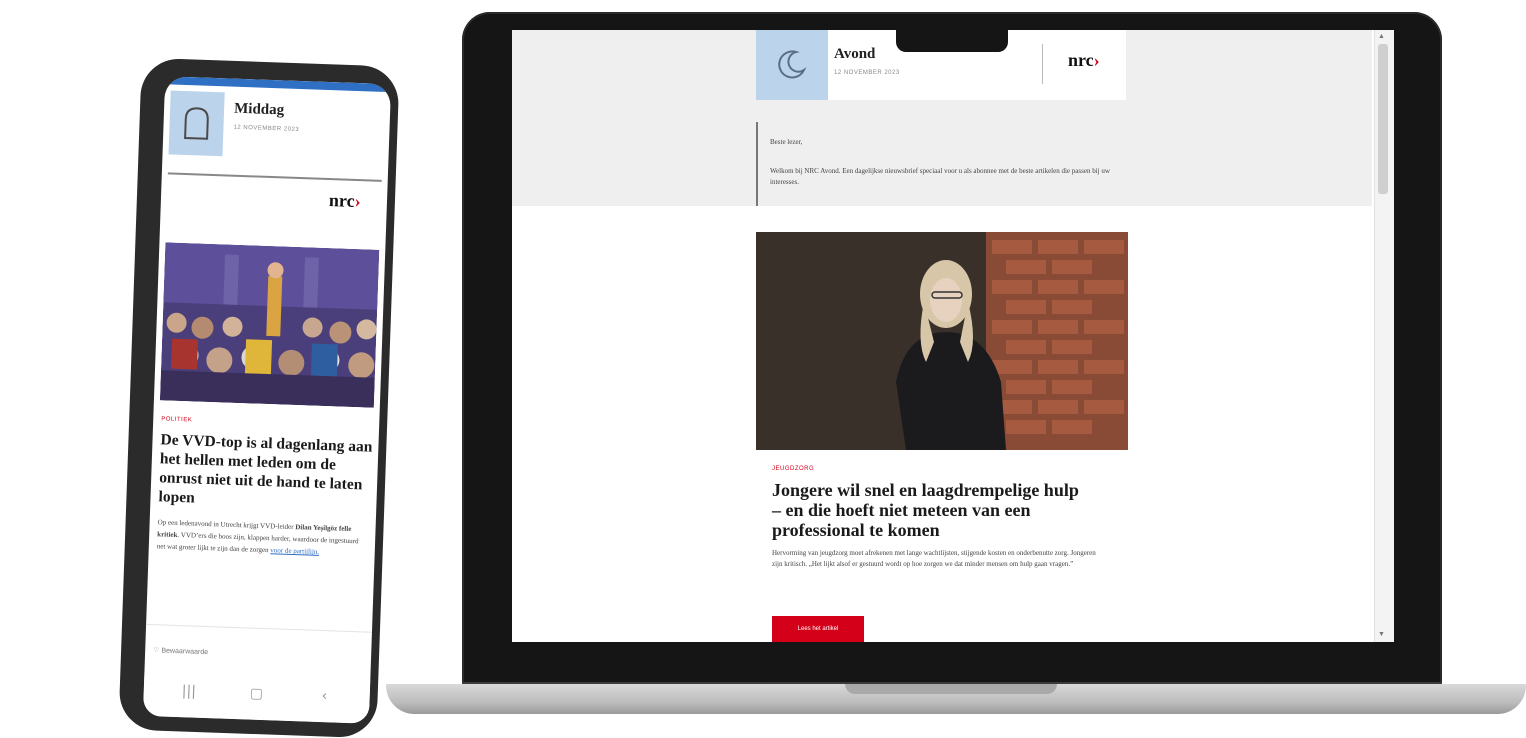 Image resolution: width=1526 pixels, height=738 pixels. Describe the element at coordinates (324, 696) in the screenshot. I see `back-icon: ‹` at that location.